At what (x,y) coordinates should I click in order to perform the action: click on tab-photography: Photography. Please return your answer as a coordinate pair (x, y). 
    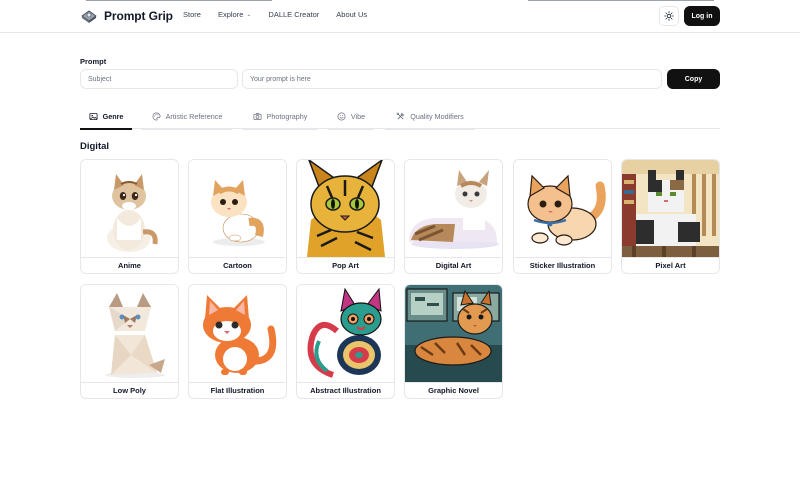
    Looking at the image, I should click on (280, 117).